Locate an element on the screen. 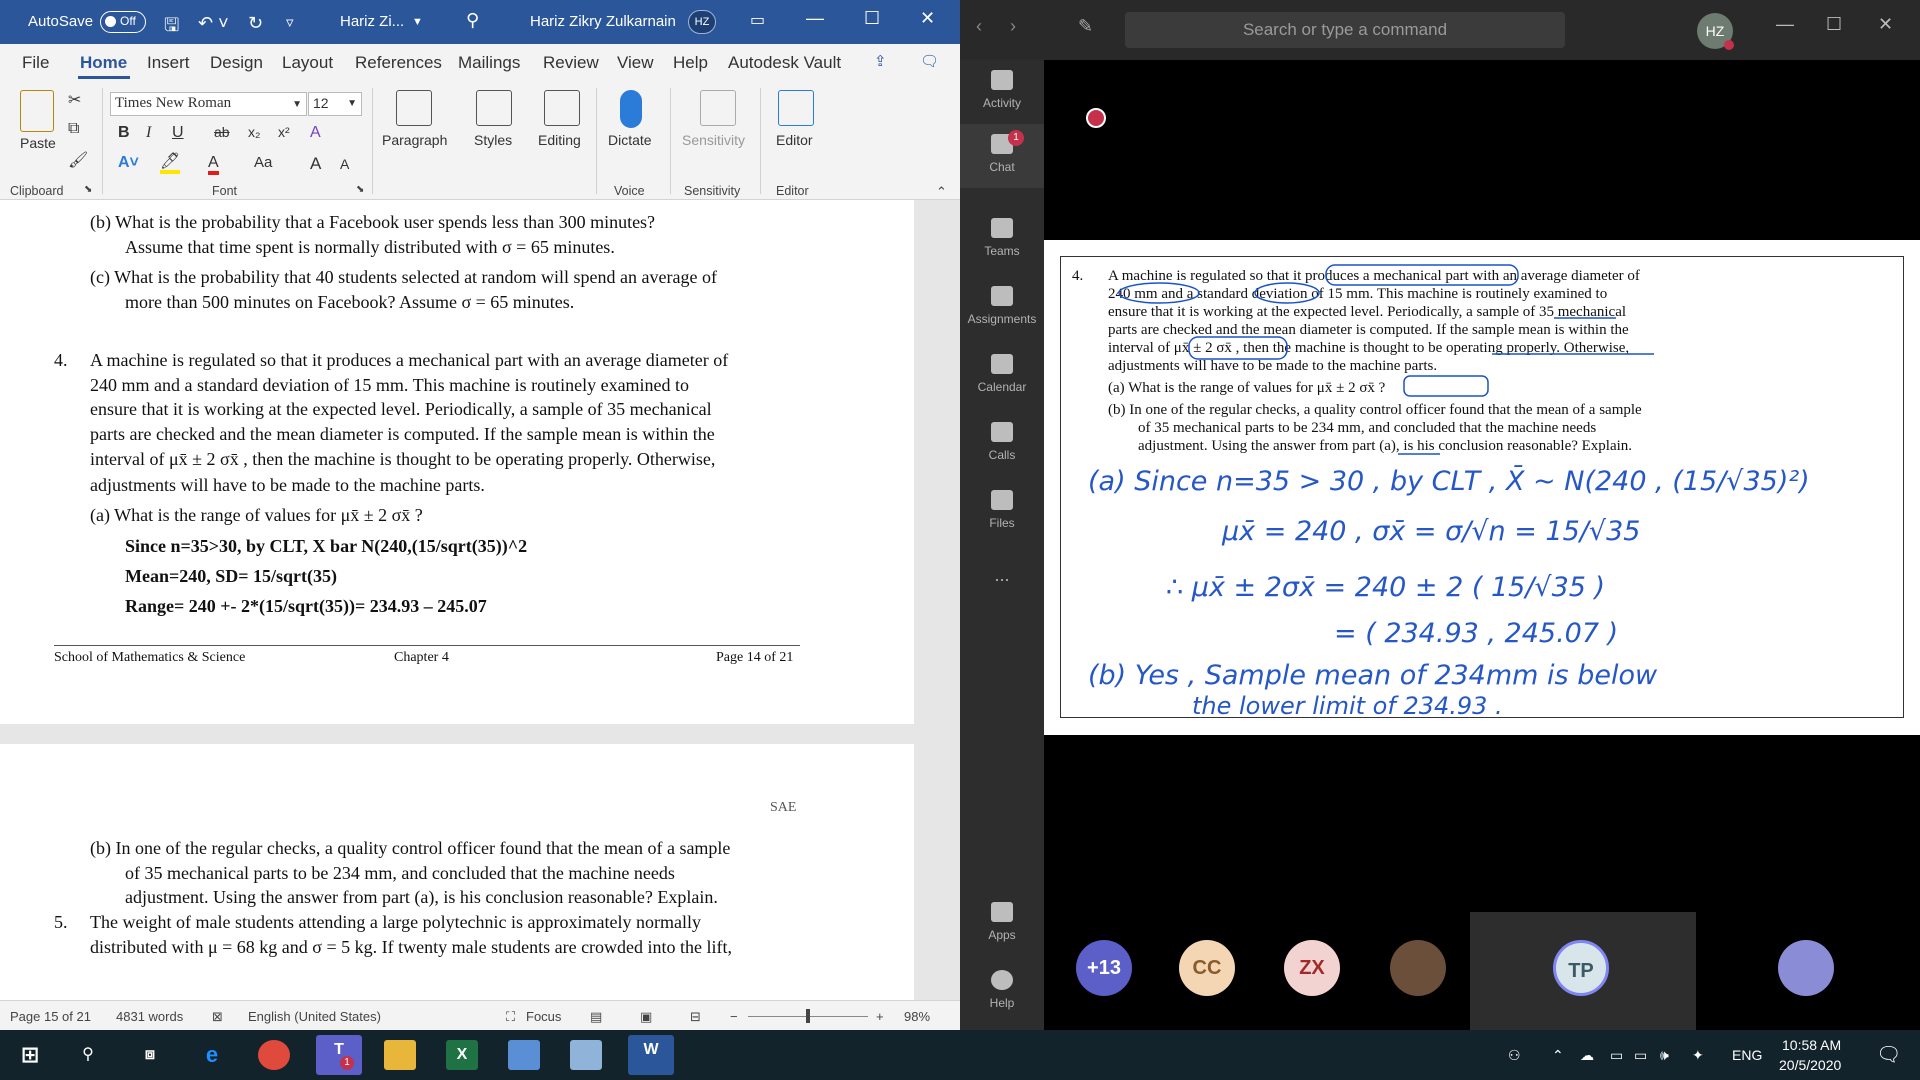  tab-insert: Insert is located at coordinates (168, 63).